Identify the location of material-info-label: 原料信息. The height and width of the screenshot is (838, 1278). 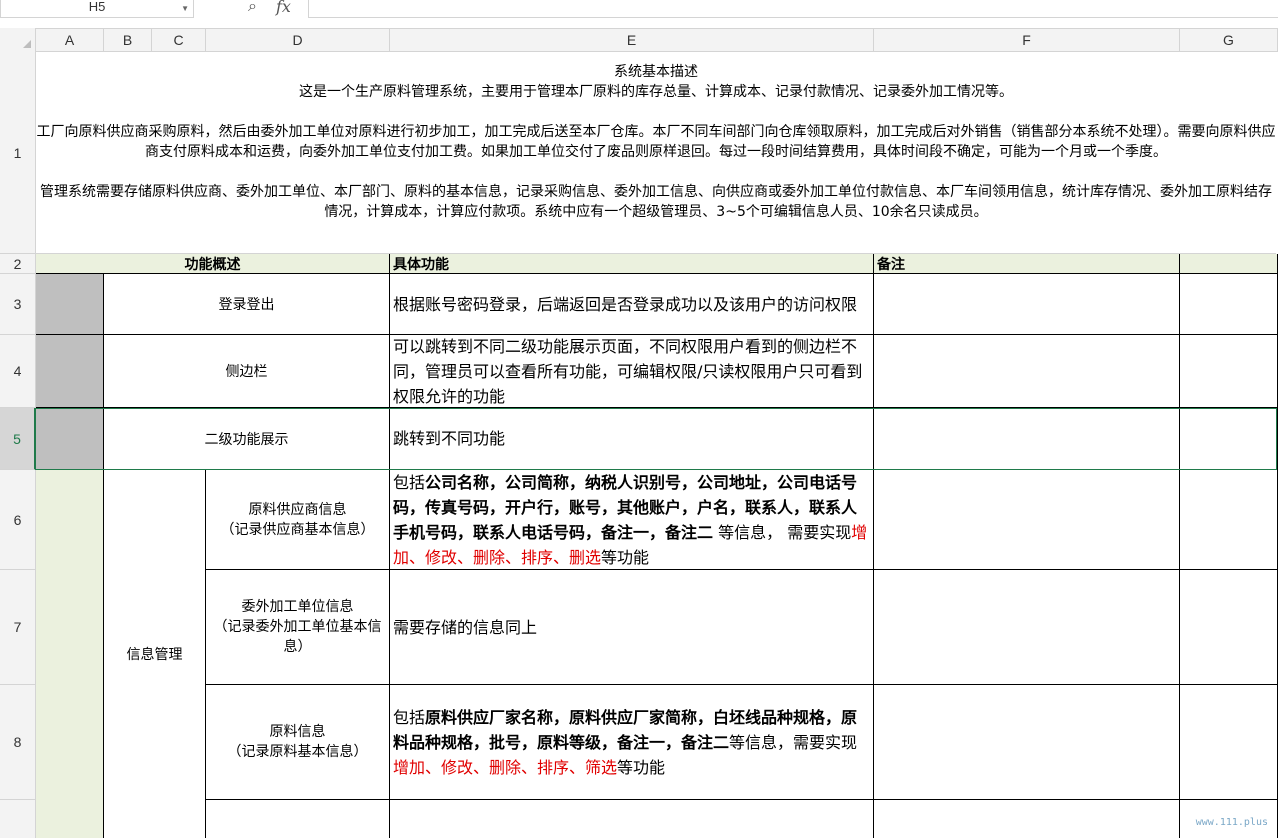
(297, 732).